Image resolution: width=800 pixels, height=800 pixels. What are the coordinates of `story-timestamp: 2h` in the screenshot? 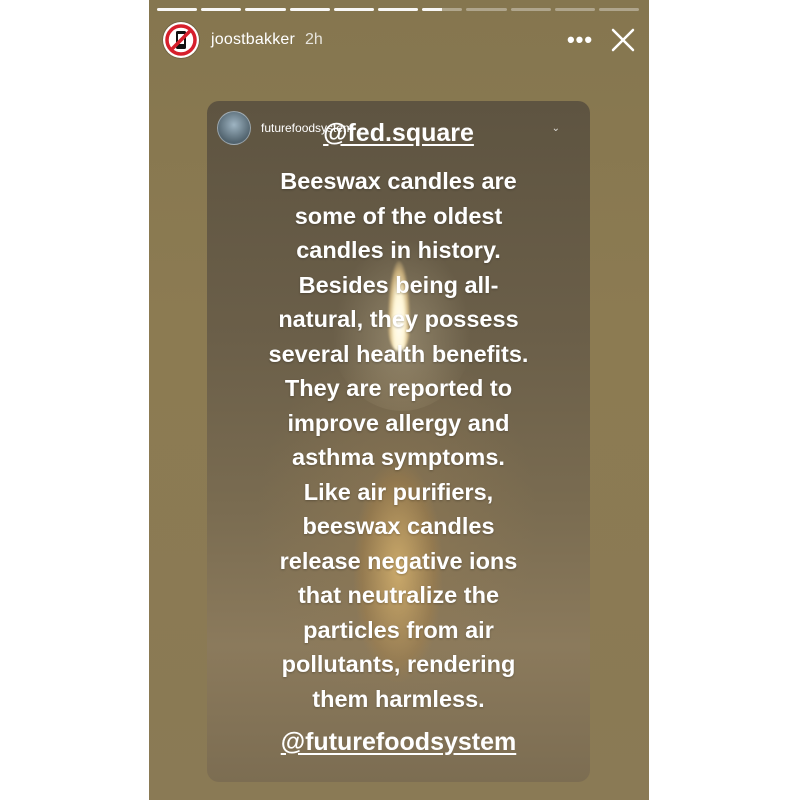 It's located at (314, 39).